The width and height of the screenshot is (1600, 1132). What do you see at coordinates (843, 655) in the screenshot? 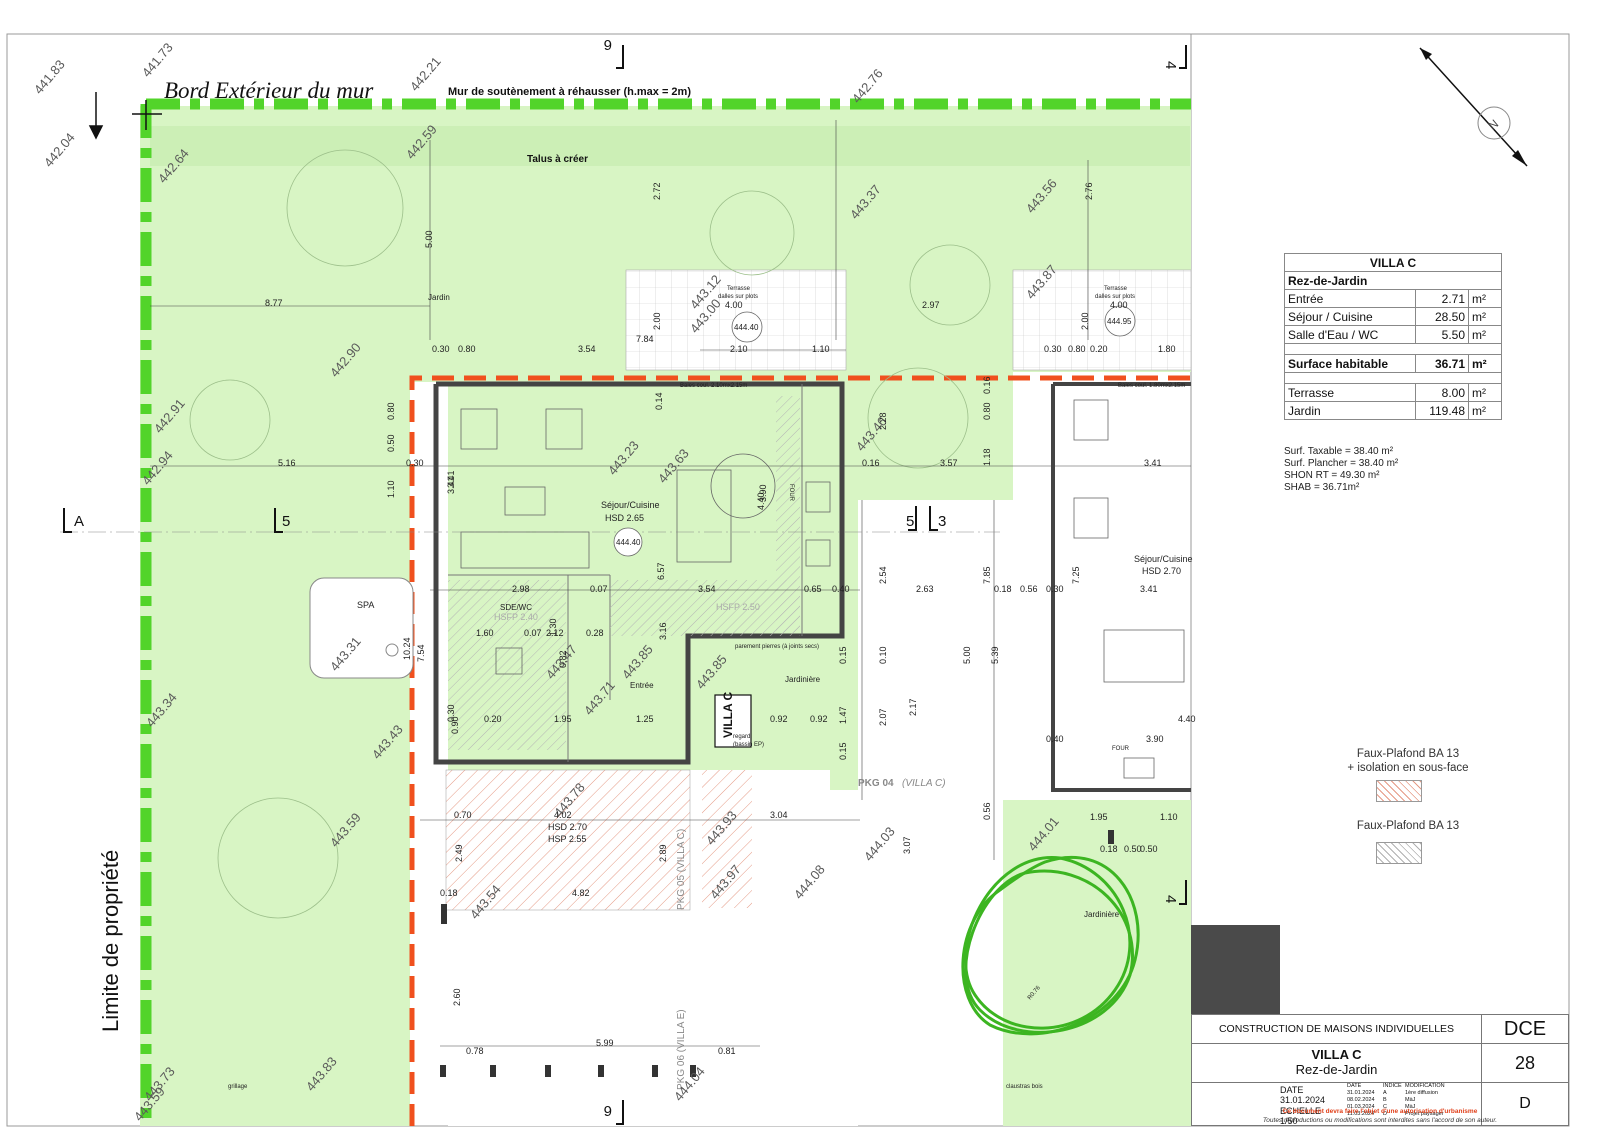
I see `dimension-value: 0.15` at bounding box center [843, 655].